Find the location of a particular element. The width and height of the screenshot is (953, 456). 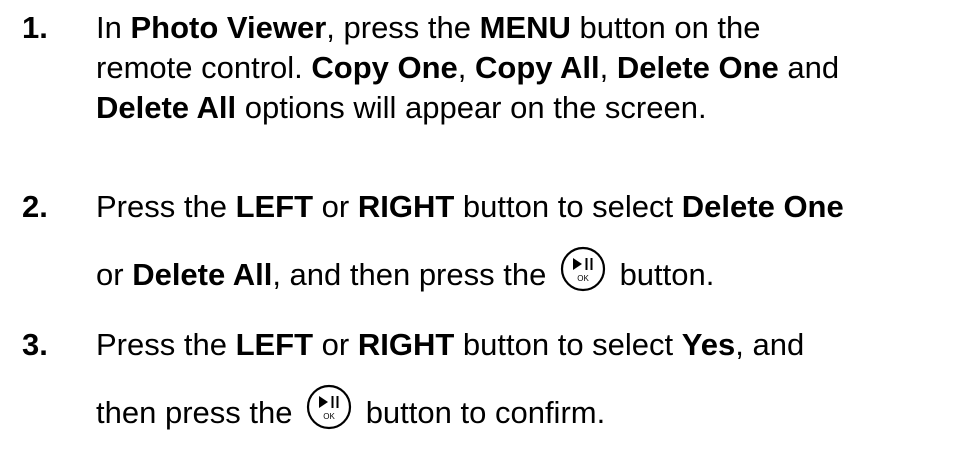

text-run: , and is located at coordinates (770, 344).